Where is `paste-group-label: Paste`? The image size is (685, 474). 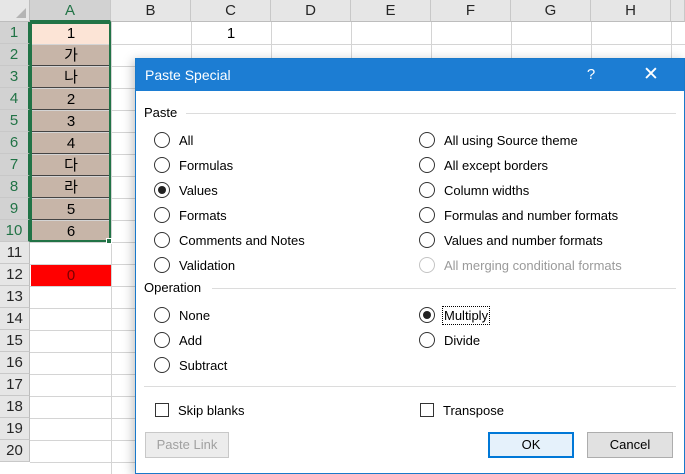 paste-group-label: Paste is located at coordinates (161, 112).